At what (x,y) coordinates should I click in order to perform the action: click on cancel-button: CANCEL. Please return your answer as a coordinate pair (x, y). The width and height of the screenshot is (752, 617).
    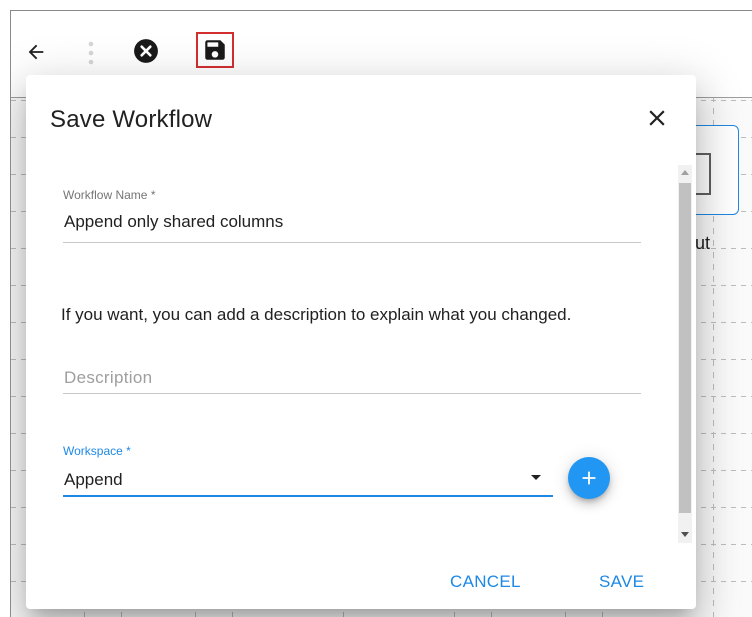
    Looking at the image, I should click on (485, 582).